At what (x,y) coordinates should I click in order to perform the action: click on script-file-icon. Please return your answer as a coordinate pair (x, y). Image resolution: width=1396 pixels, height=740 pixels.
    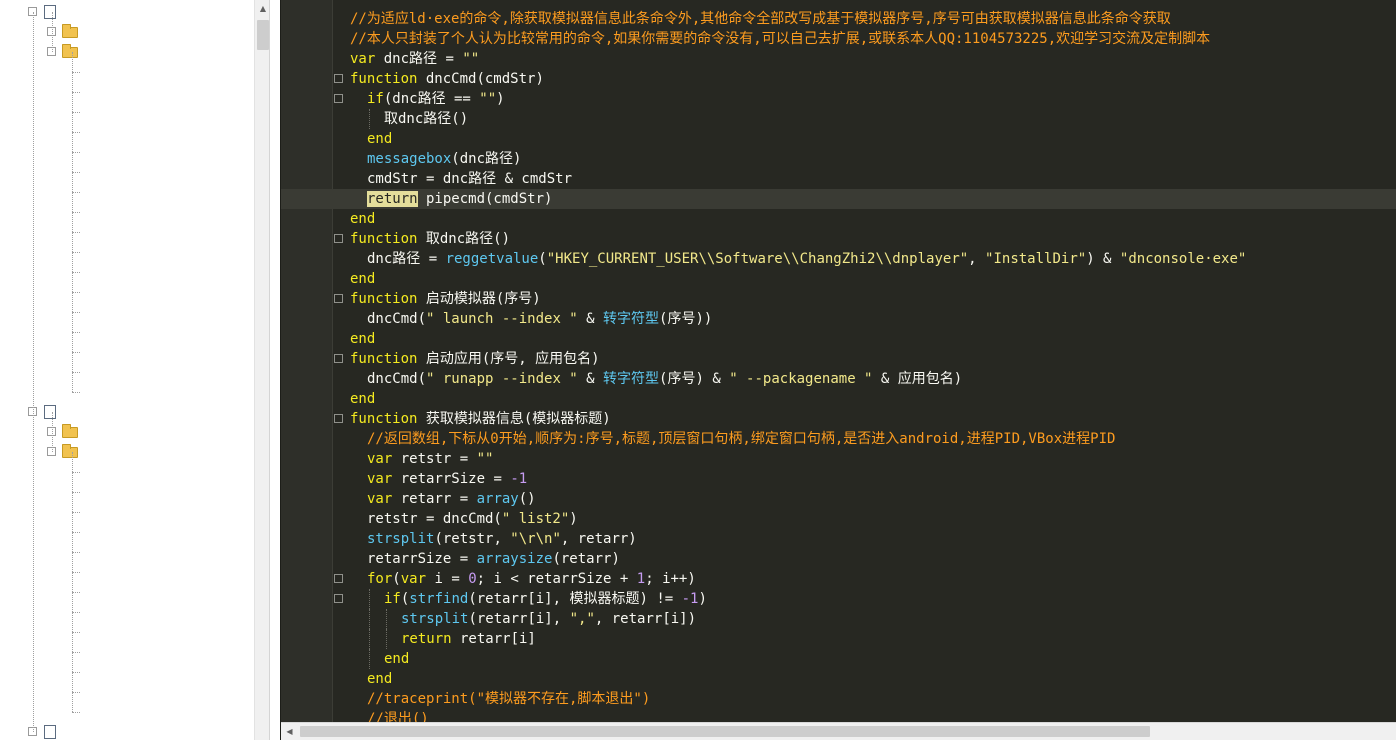
    Looking at the image, I should click on (50, 12).